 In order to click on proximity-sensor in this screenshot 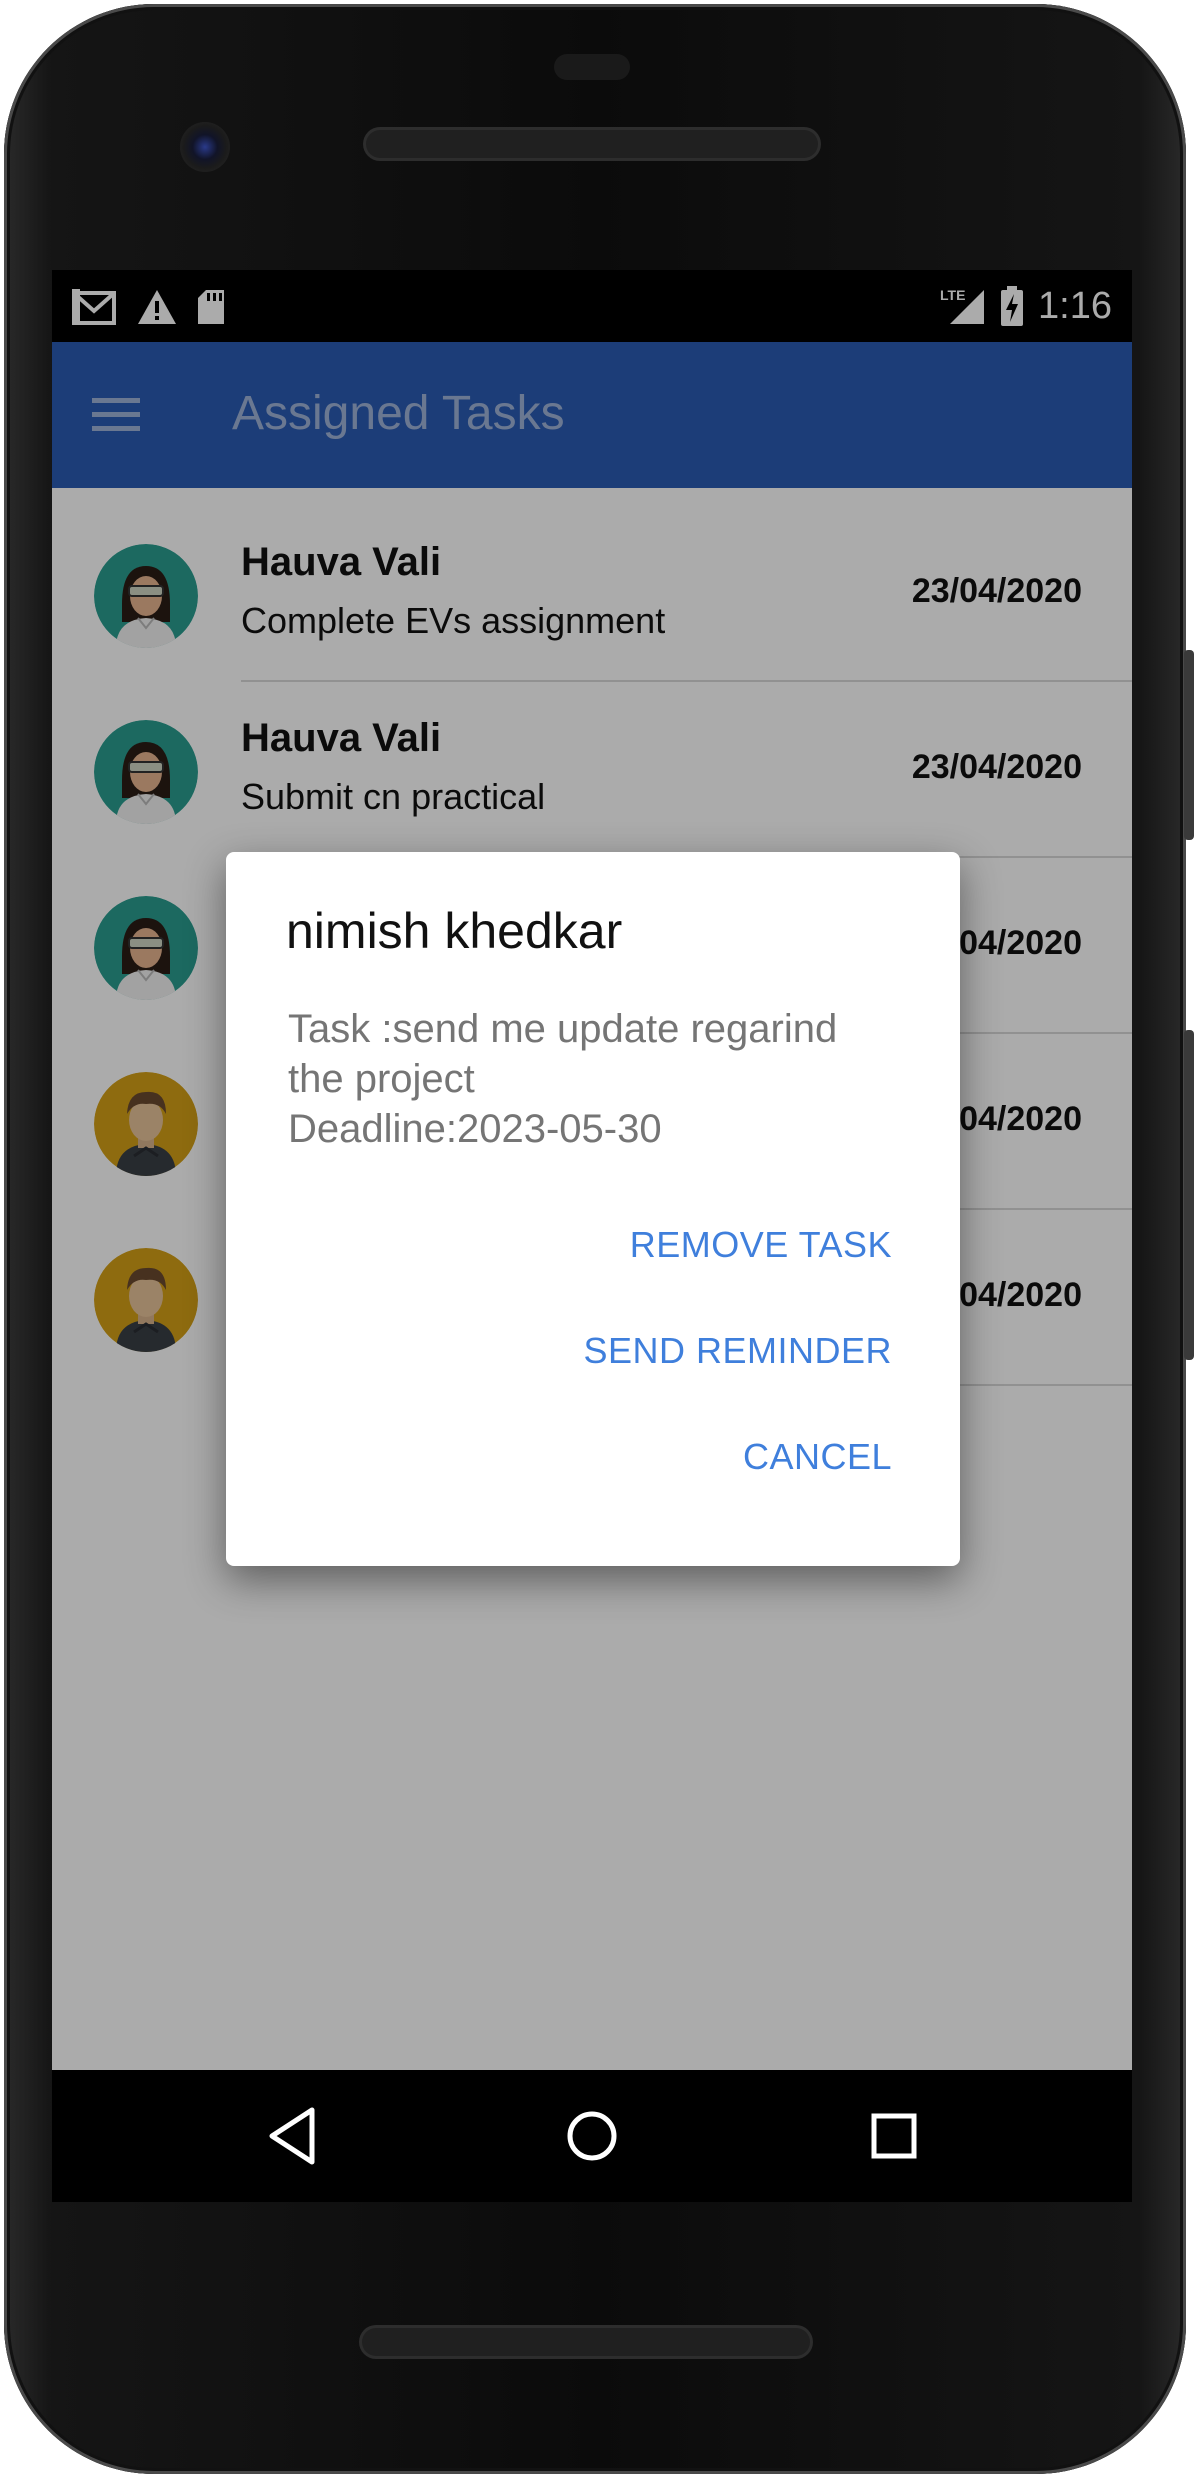, I will do `click(592, 67)`.